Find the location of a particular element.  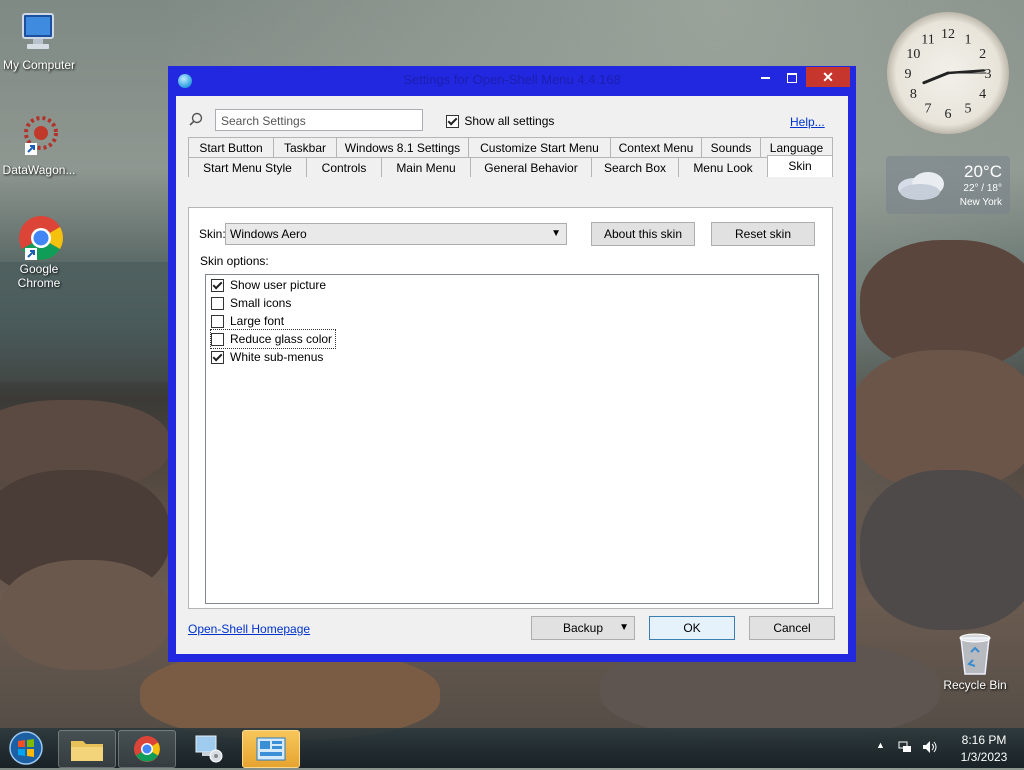

option-reduce-glass-color: Reduce glass color is located at coordinates (273, 339).